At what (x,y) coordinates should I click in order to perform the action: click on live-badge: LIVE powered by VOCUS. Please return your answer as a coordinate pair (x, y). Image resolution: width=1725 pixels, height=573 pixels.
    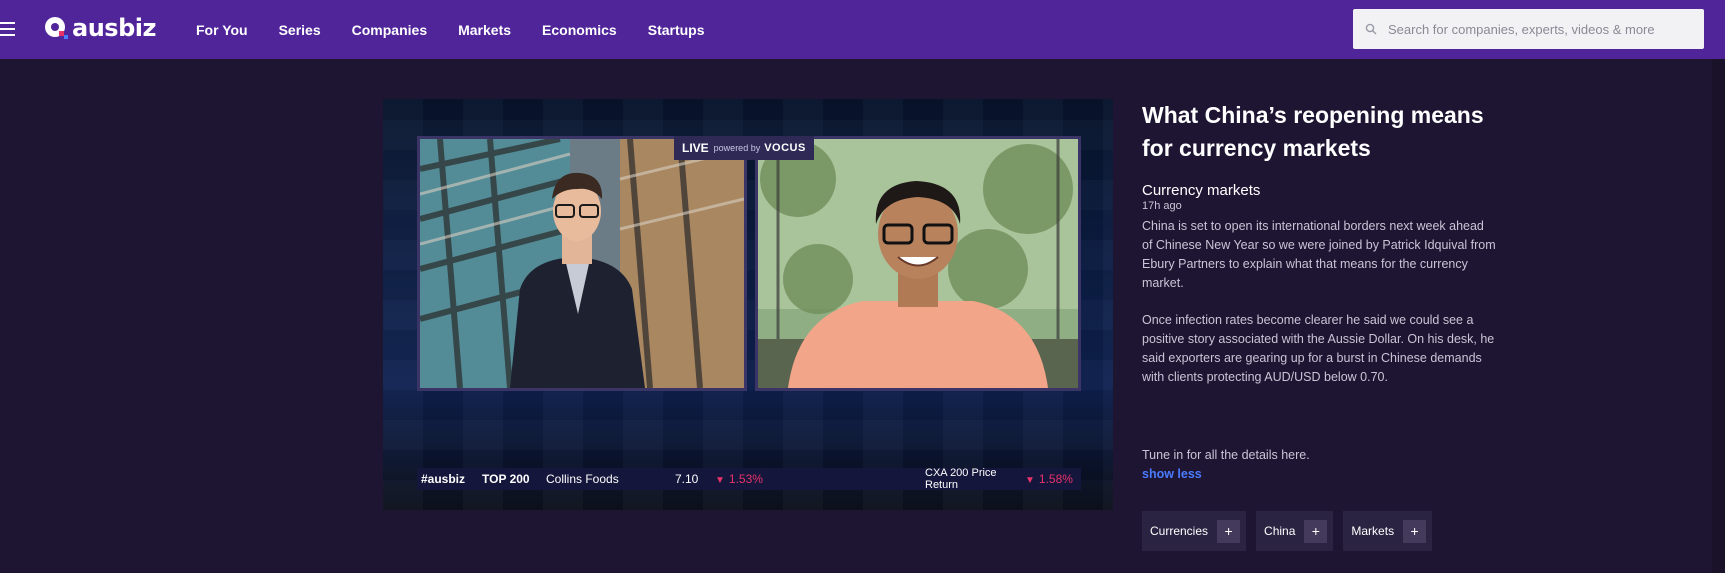
    Looking at the image, I should click on (744, 148).